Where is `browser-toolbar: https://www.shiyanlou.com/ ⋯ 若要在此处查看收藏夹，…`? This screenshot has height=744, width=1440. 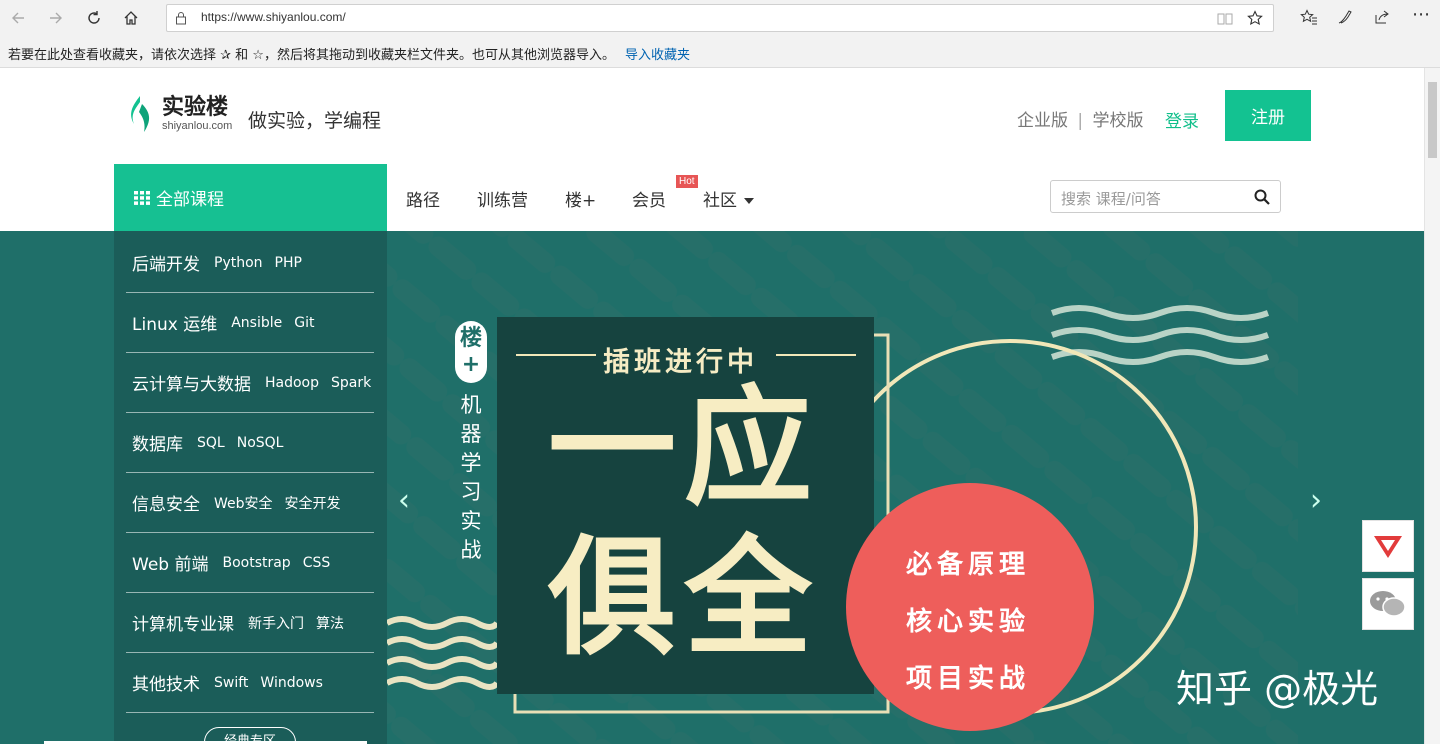
browser-toolbar: https://www.shiyanlou.com/ ⋯ 若要在此处查看收藏夹，… is located at coordinates (720, 34).